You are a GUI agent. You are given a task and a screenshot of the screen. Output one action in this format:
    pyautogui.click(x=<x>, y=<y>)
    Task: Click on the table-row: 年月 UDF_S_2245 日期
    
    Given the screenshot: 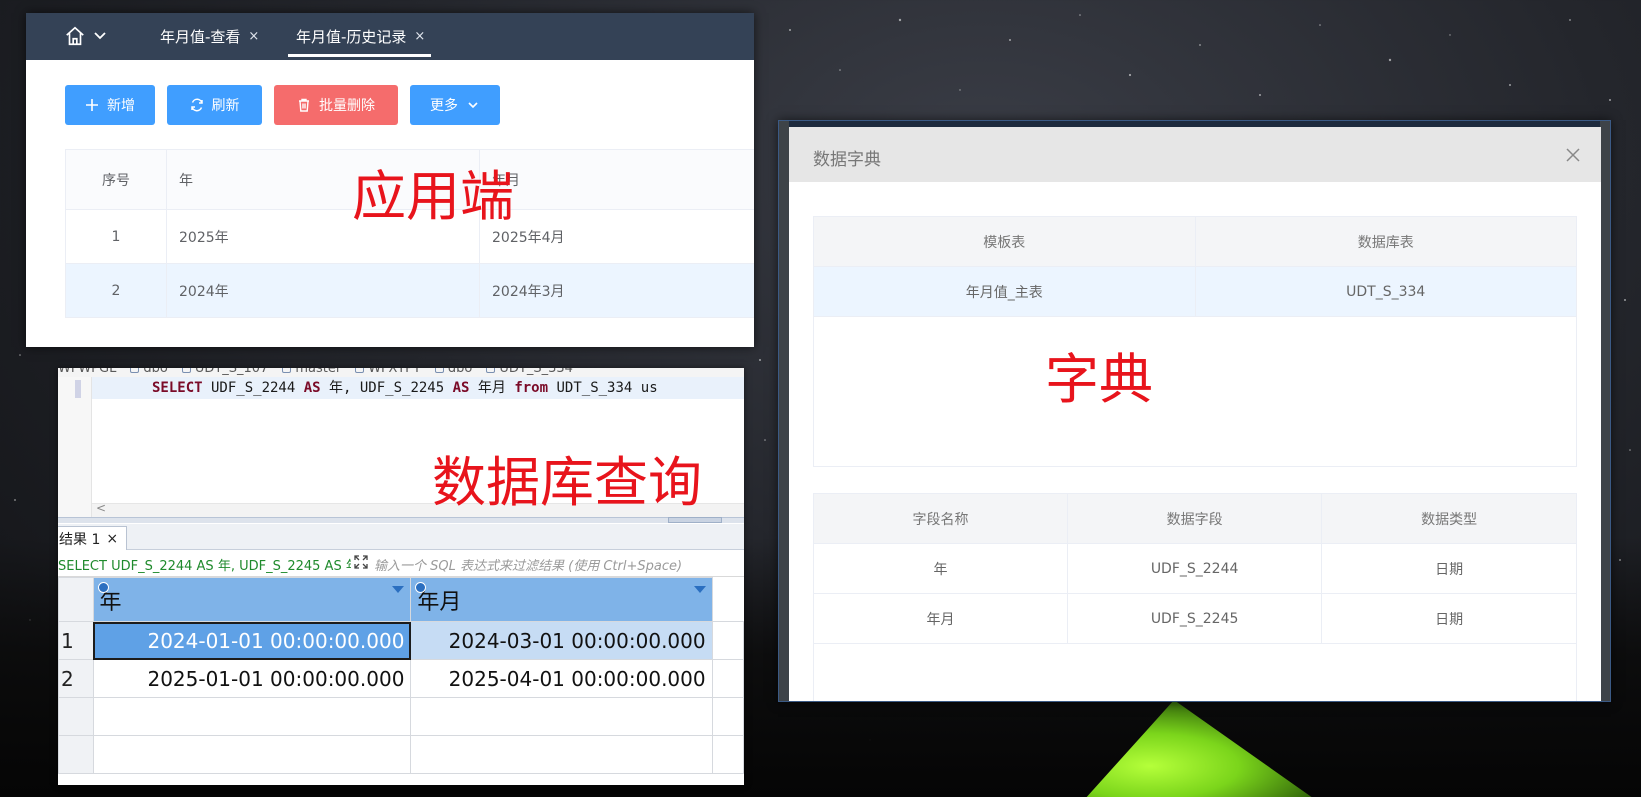 What is the action you would take?
    pyautogui.click(x=1194, y=618)
    